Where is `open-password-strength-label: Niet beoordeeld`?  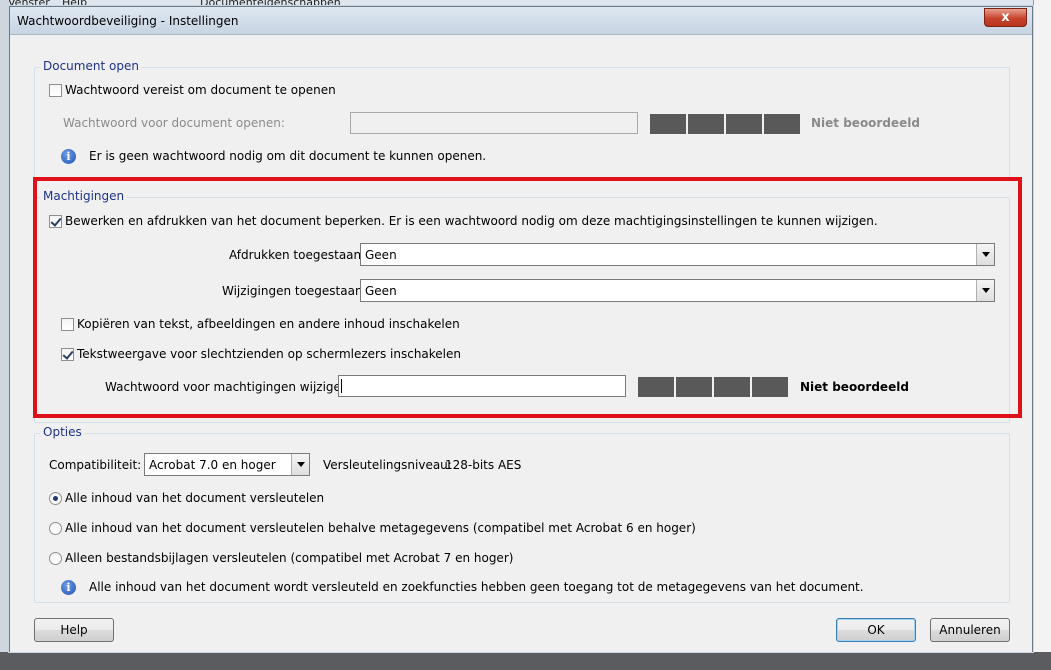
open-password-strength-label: Niet beoordeeld is located at coordinates (865, 123).